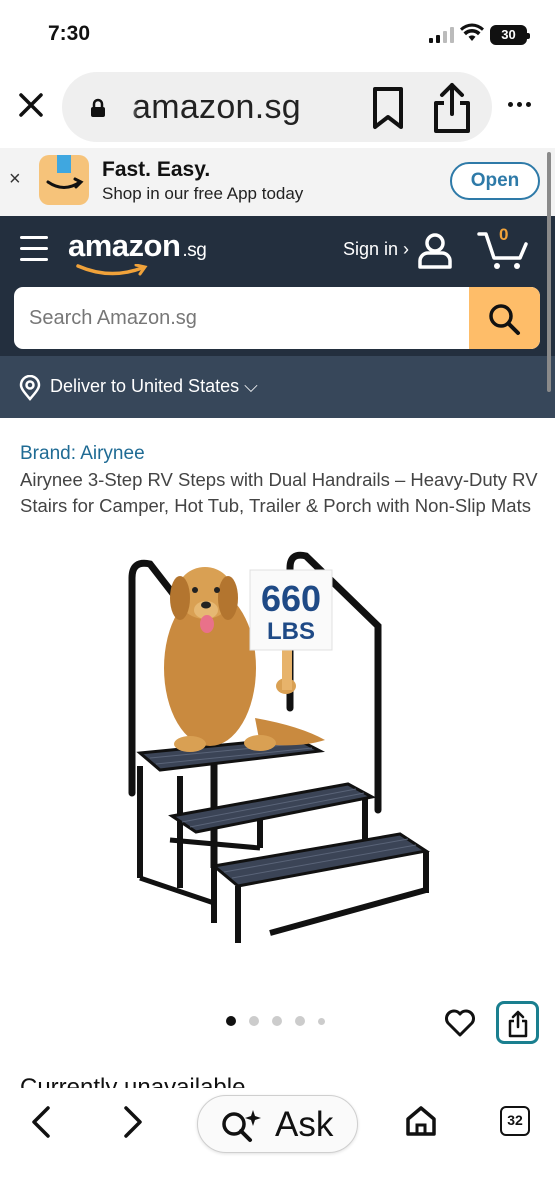 The image size is (555, 1200). Describe the element at coordinates (421, 1121) in the screenshot. I see `home-icon` at that location.